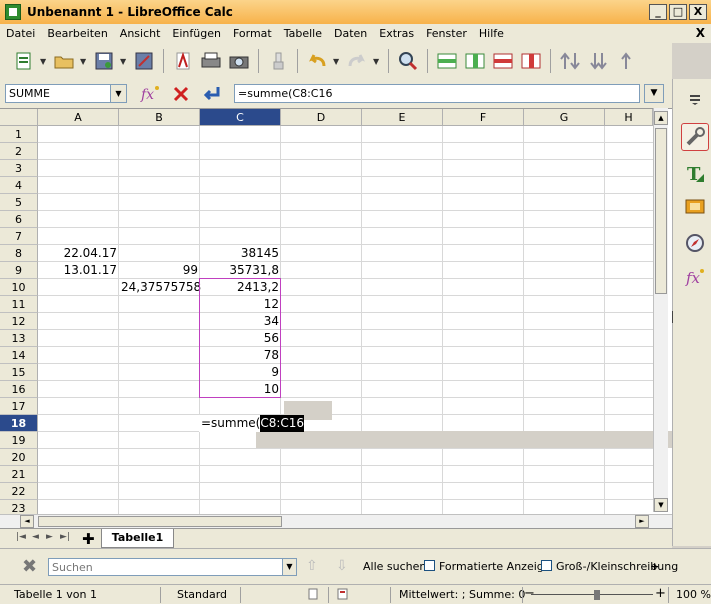 The image size is (711, 604). I want to click on properties-icon, so click(695, 137).